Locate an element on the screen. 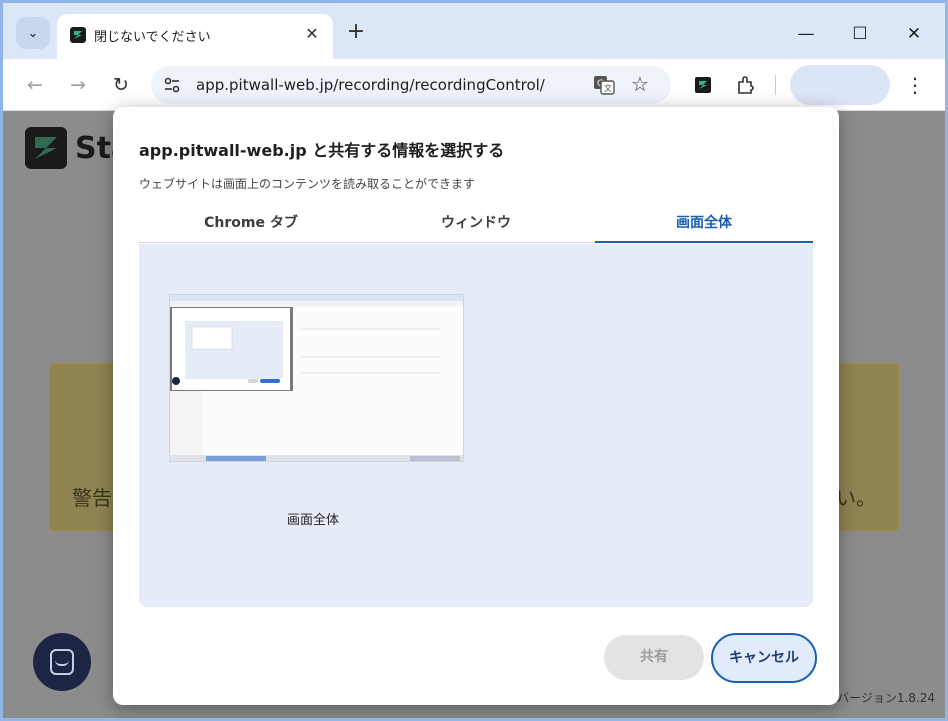  translate-icon: G 文 is located at coordinates (604, 85).